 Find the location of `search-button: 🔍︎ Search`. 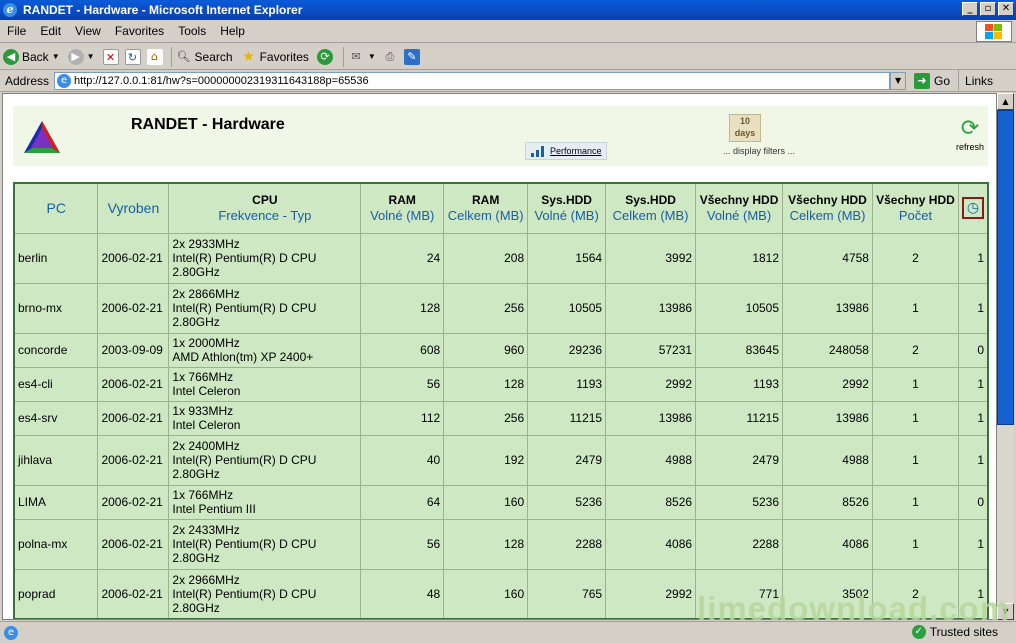

search-button: 🔍︎ Search is located at coordinates (204, 57).